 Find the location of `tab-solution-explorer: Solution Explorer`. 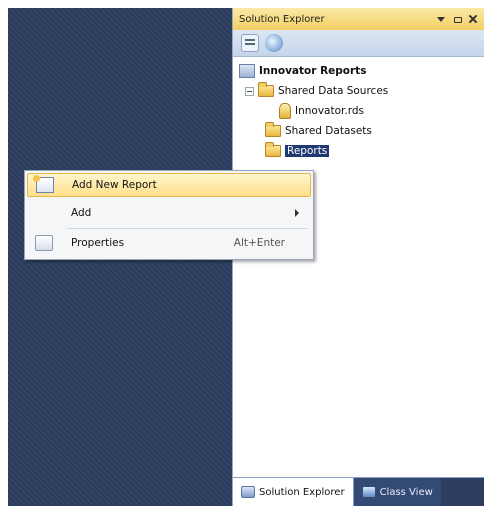

tab-solution-explorer: Solution Explorer is located at coordinates (293, 492).